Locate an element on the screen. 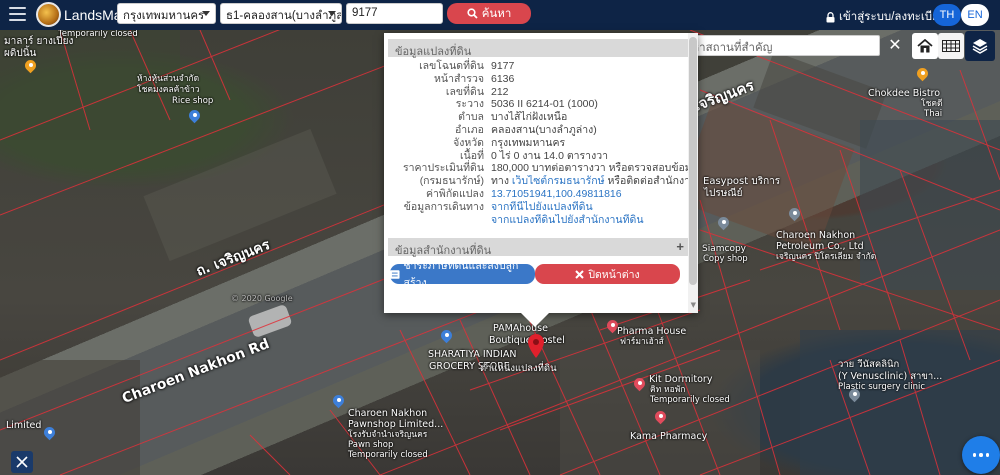 Image resolution: width=1000 pixels, height=475 pixels. info-value: 13.71051941,100.49811816 is located at coordinates (588, 194).